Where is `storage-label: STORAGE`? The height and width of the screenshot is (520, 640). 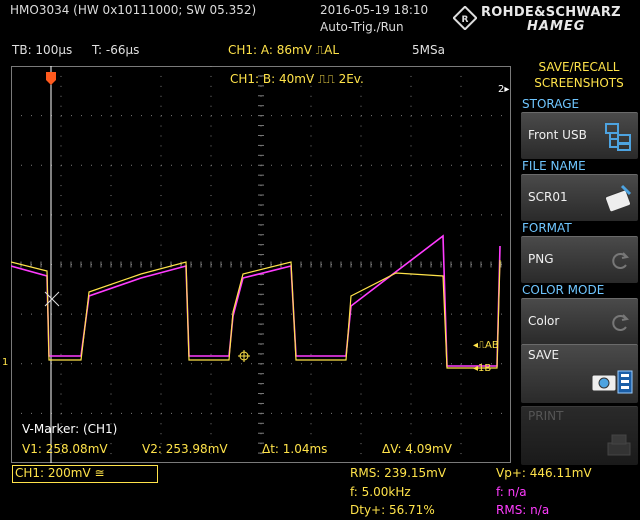 storage-label: STORAGE is located at coordinates (551, 104).